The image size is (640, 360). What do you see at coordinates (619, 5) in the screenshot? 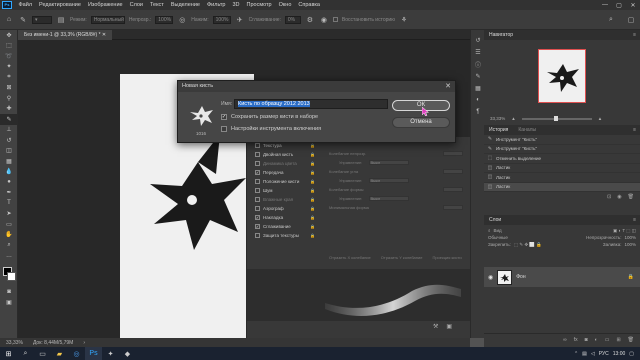
I see `maximize-button: ▢` at bounding box center [619, 5].